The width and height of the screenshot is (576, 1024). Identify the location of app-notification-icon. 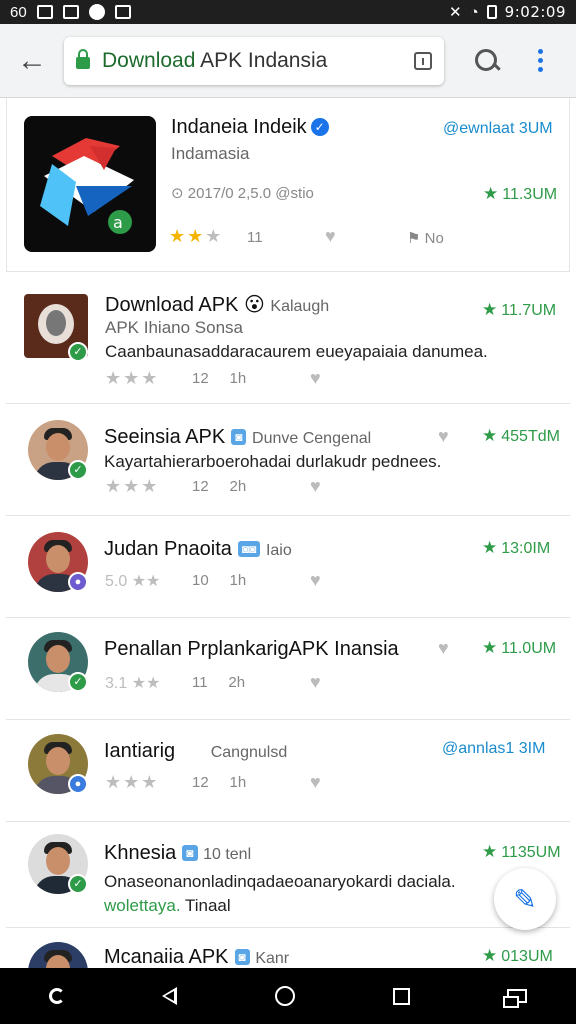
(96, 12).